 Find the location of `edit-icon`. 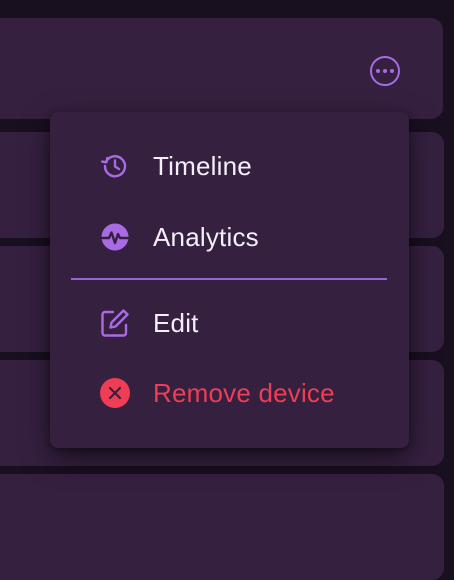

edit-icon is located at coordinates (115, 323).